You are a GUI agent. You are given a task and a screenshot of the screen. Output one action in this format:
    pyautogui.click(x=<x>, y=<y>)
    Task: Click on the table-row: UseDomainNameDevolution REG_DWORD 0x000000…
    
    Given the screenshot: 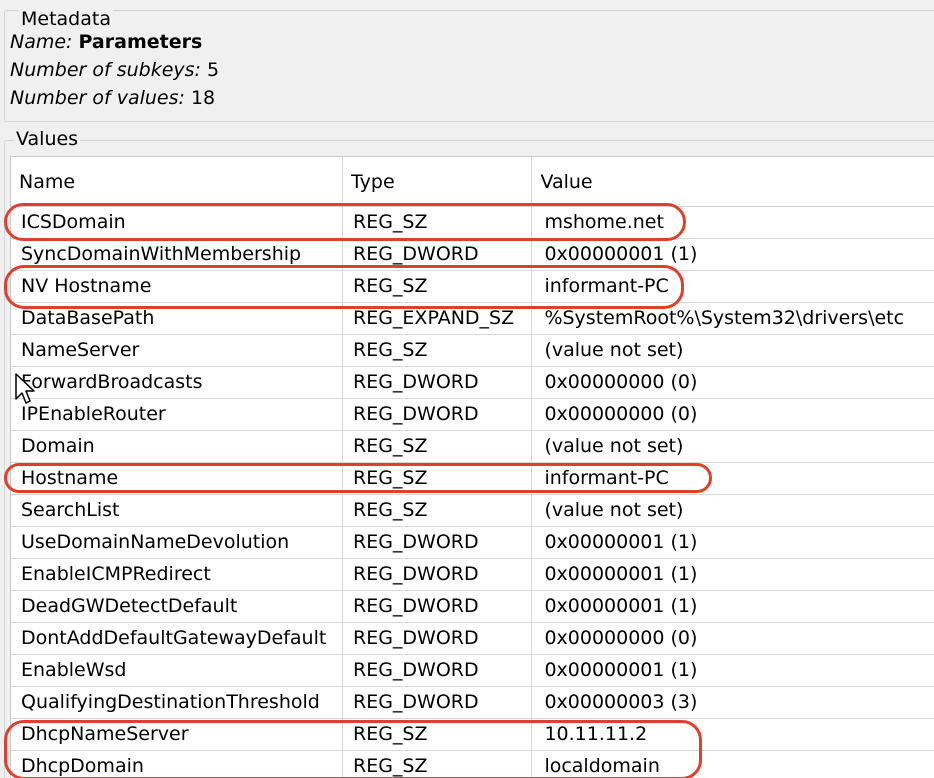 What is the action you would take?
    pyautogui.click(x=472, y=542)
    